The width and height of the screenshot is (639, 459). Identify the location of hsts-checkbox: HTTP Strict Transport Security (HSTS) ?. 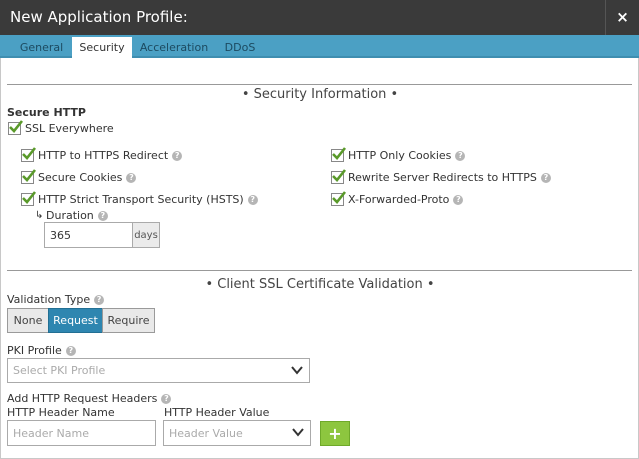
(139, 198).